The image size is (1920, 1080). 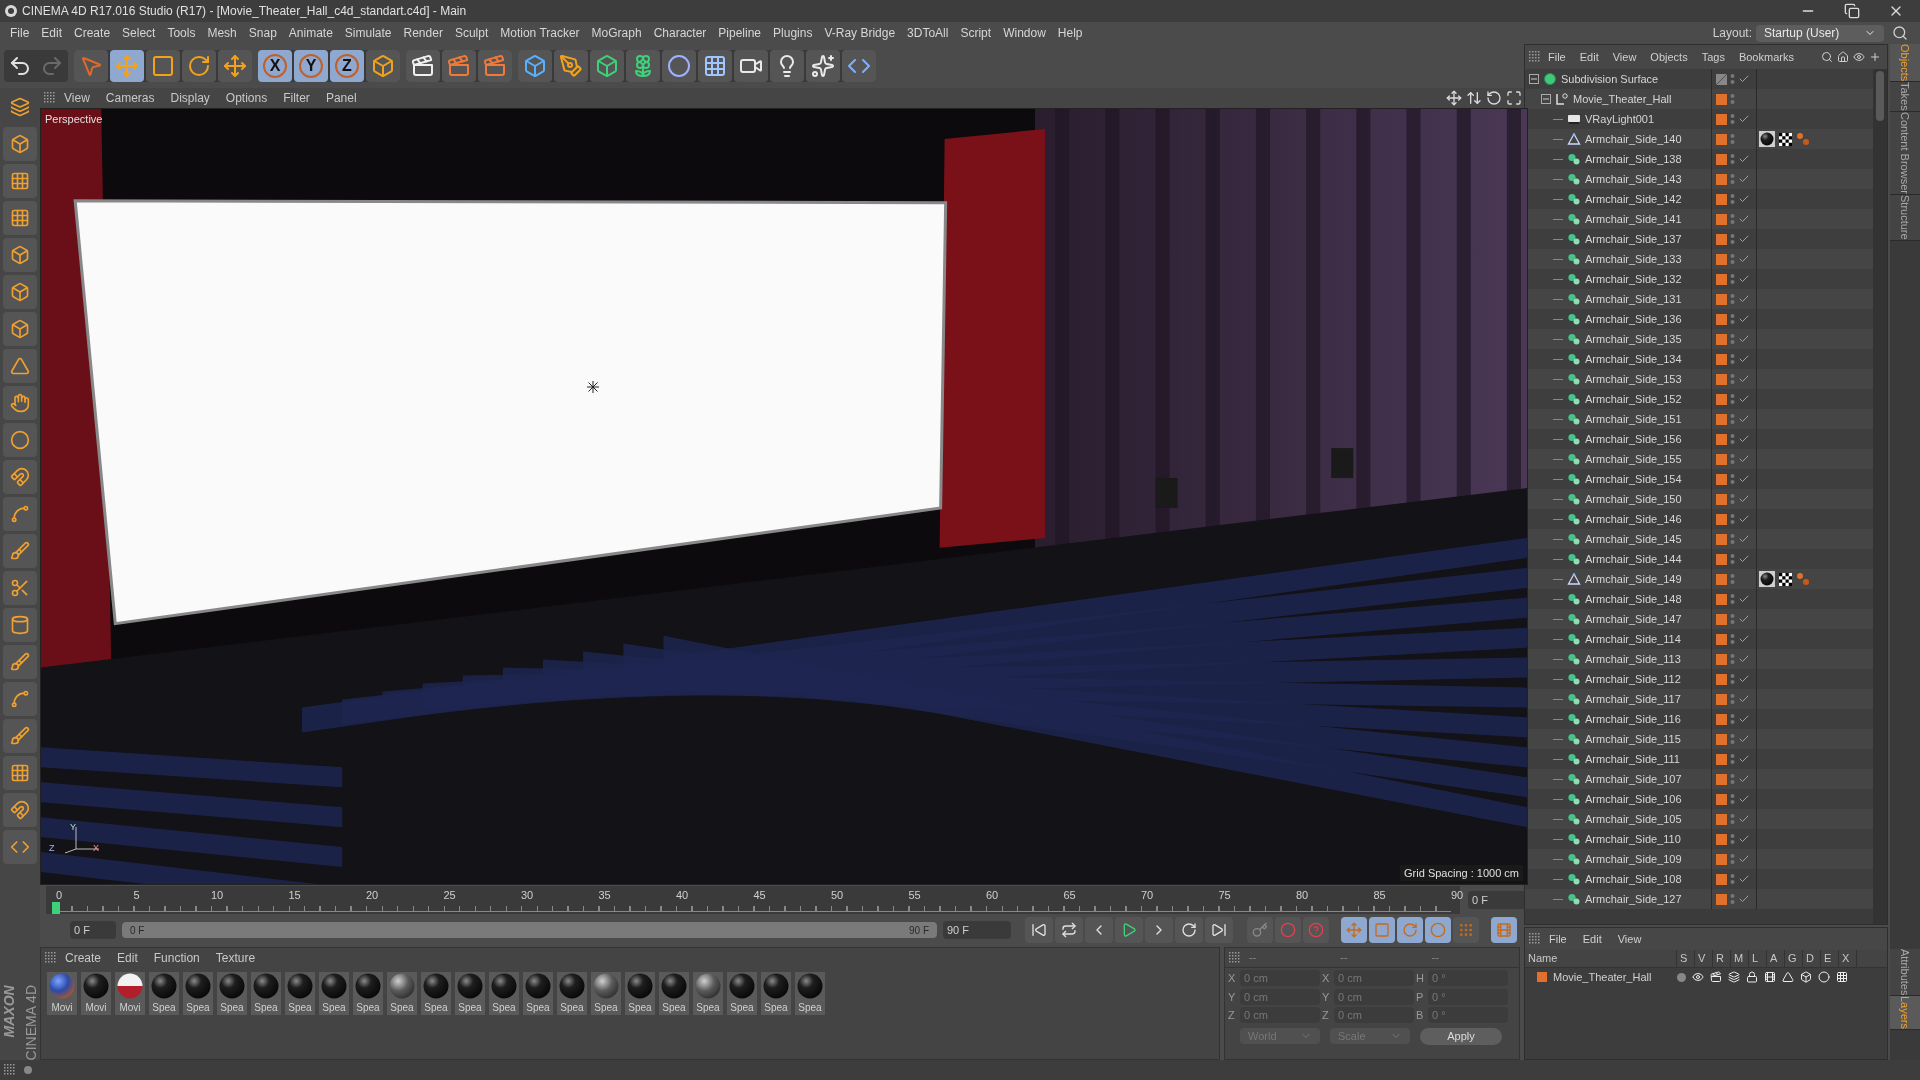 What do you see at coordinates (740, 33) in the screenshot?
I see `menu-item: Pipeline` at bounding box center [740, 33].